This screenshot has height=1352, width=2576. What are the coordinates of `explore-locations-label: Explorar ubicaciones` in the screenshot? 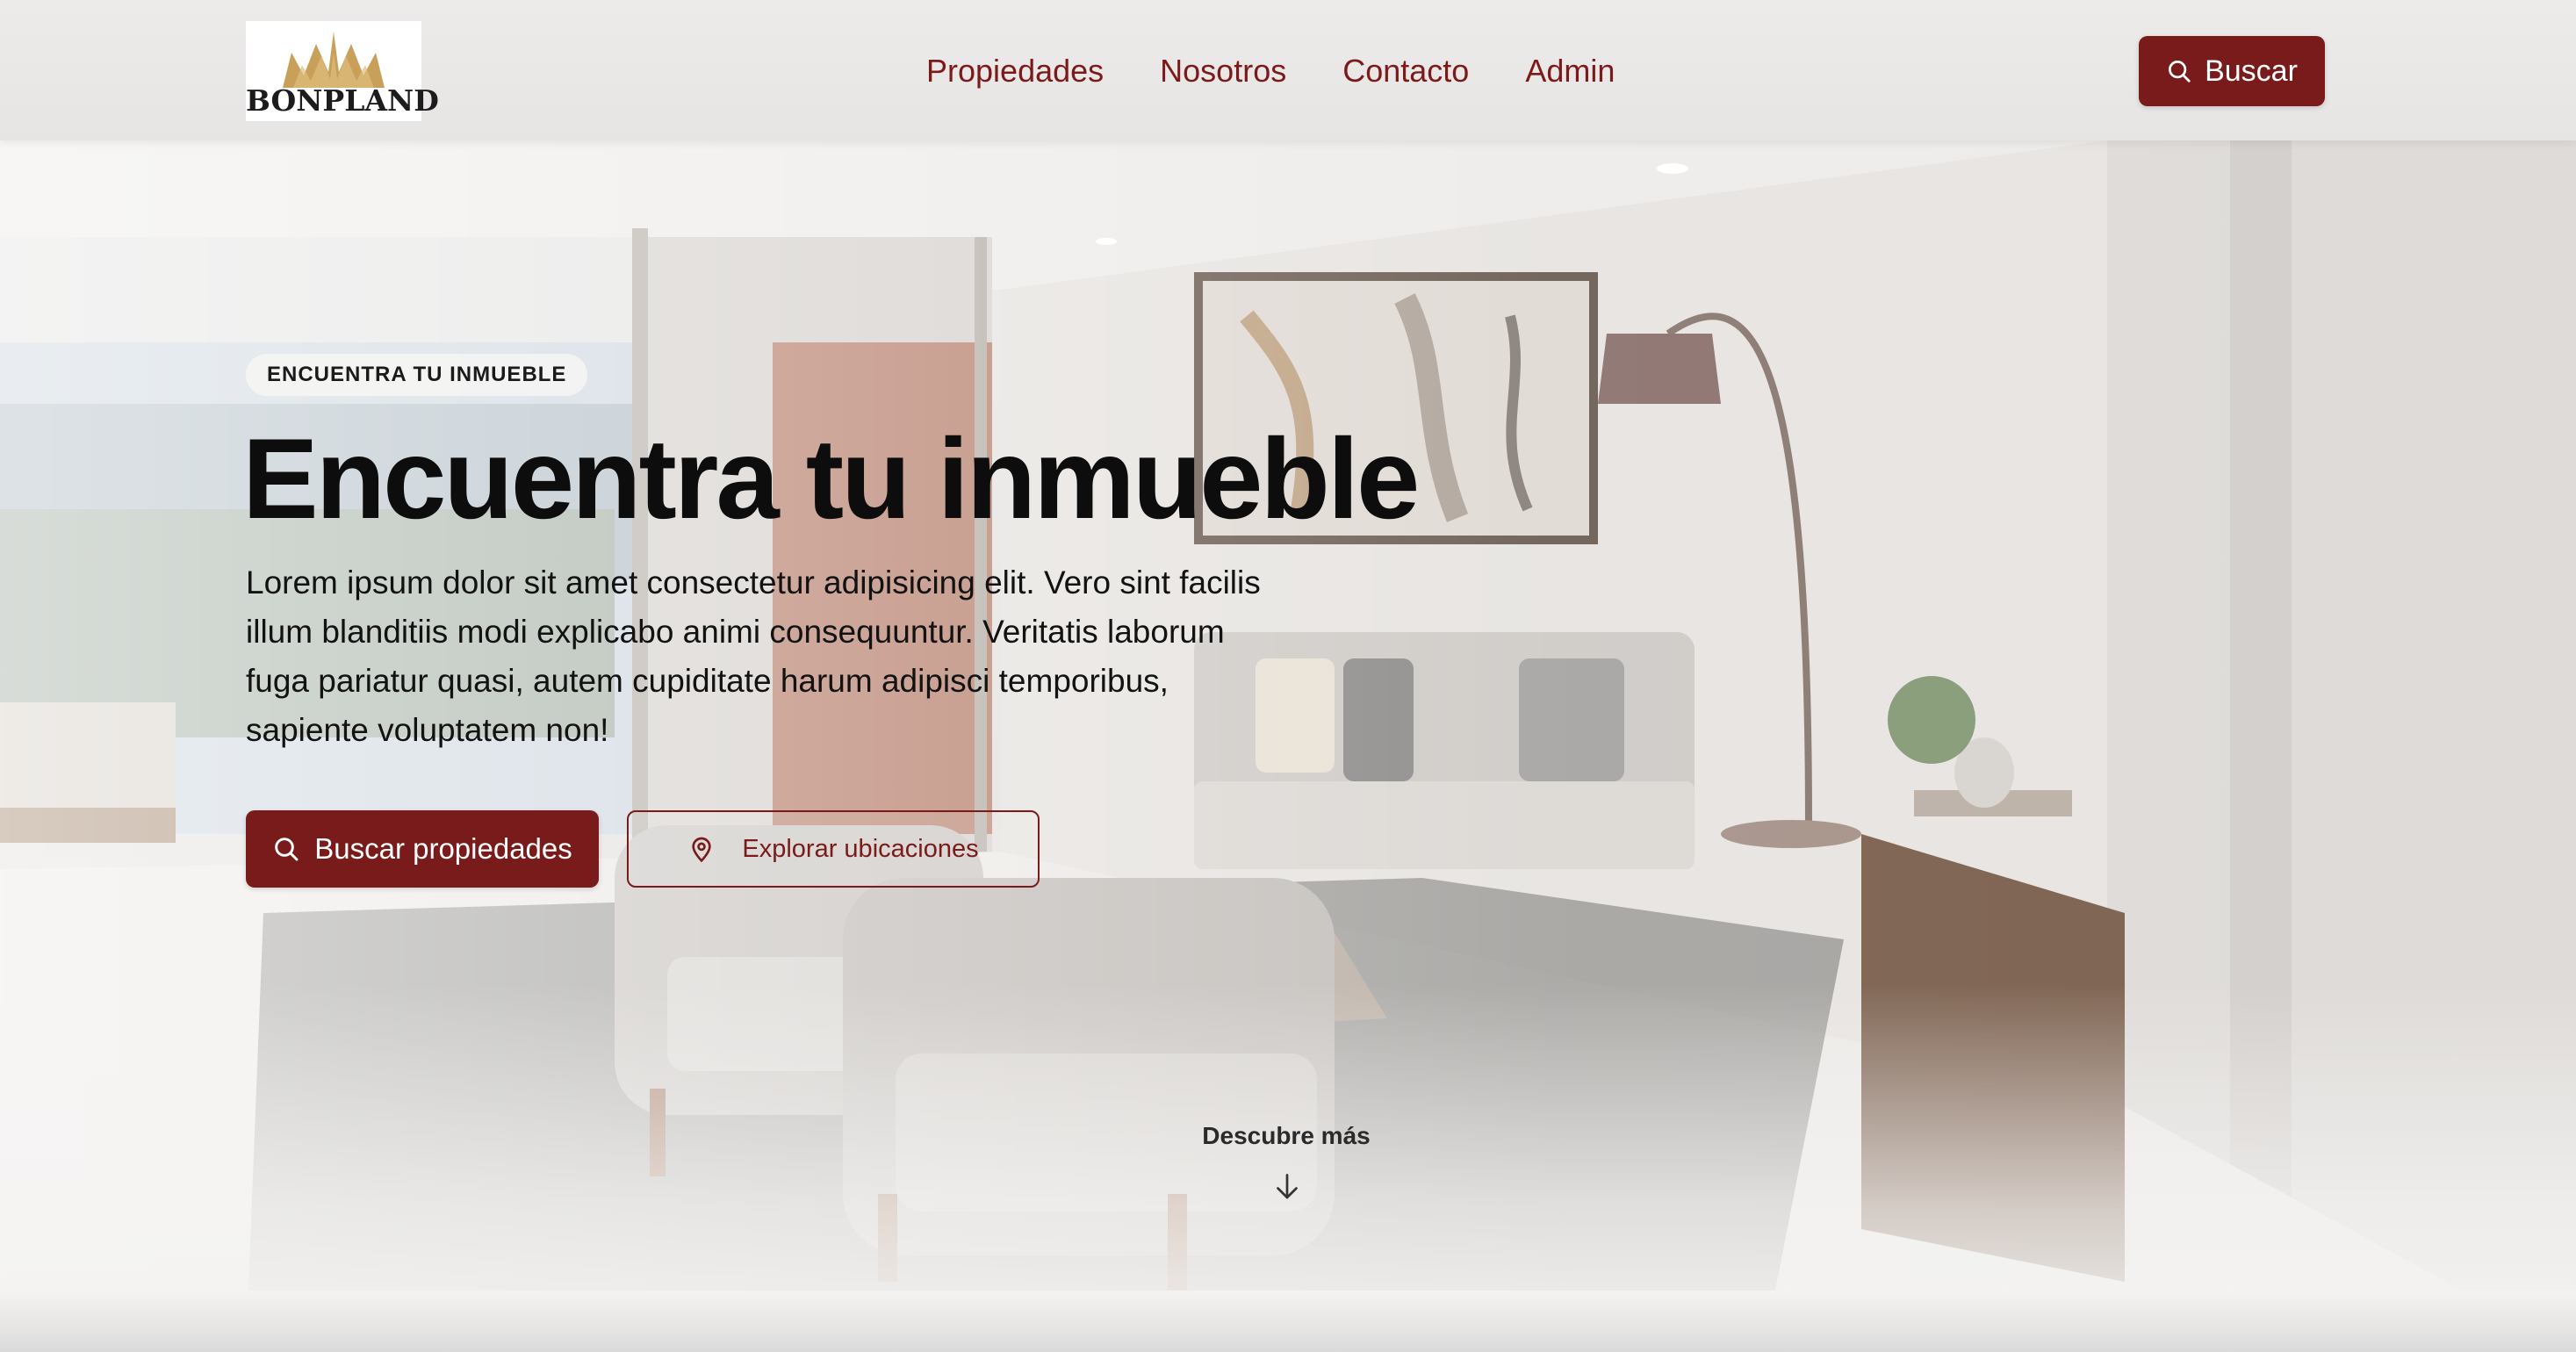 It's located at (860, 848).